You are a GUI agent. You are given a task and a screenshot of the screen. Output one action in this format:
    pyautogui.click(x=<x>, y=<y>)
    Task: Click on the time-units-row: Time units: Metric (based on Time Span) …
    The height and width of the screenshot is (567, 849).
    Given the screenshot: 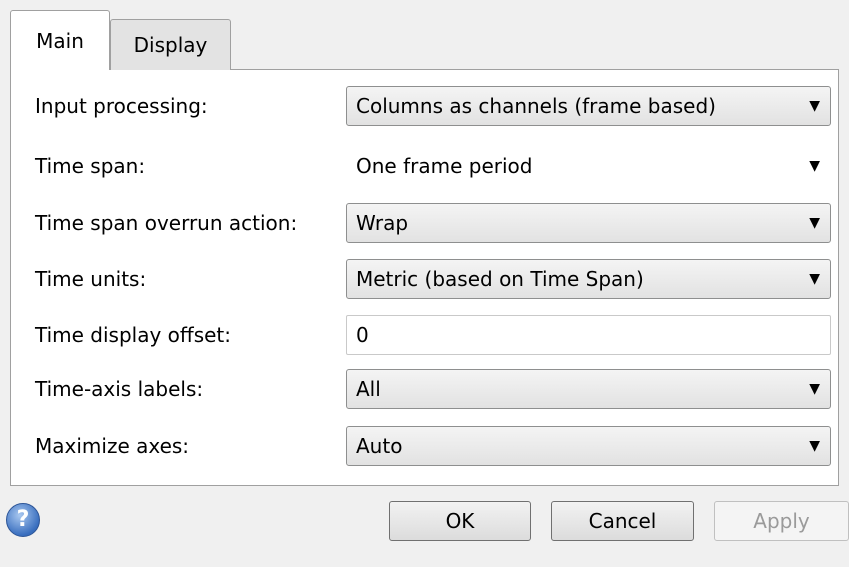 What is the action you would take?
    pyautogui.click(x=424, y=279)
    